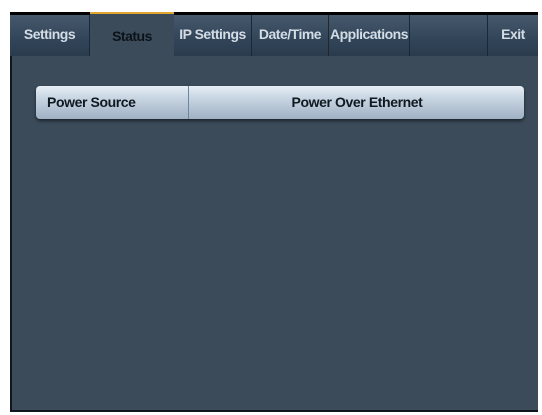  What do you see at coordinates (513, 35) in the screenshot?
I see `tab-exit: Exit` at bounding box center [513, 35].